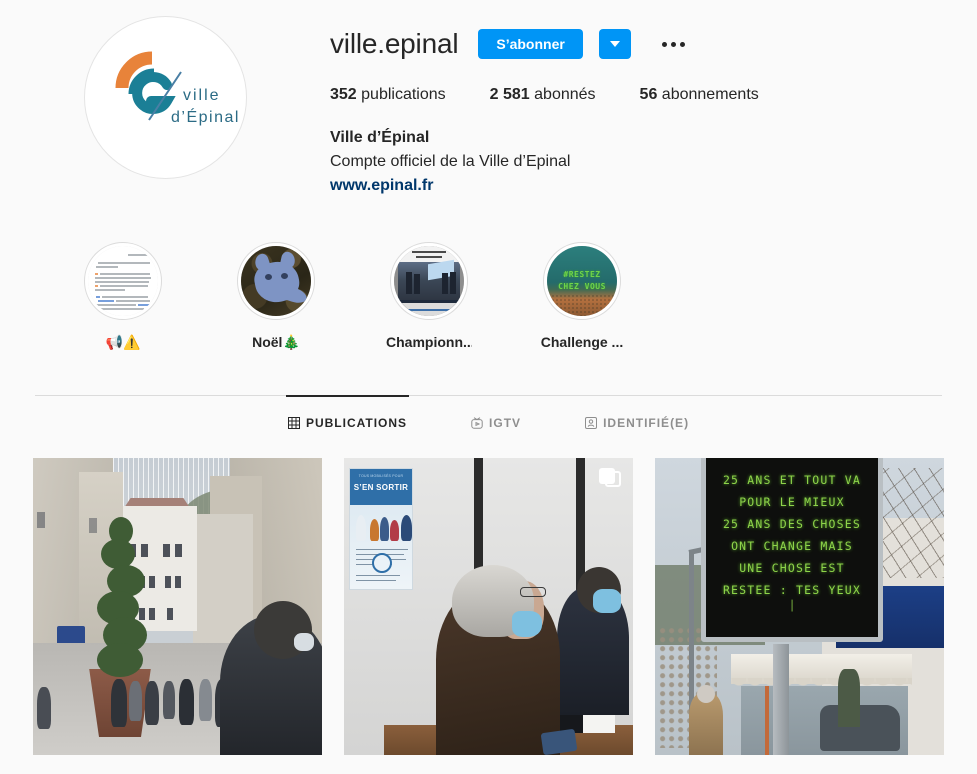 This screenshot has width=977, height=774. I want to click on highlight4-line2: CHEZ VOUS, so click(582, 286).